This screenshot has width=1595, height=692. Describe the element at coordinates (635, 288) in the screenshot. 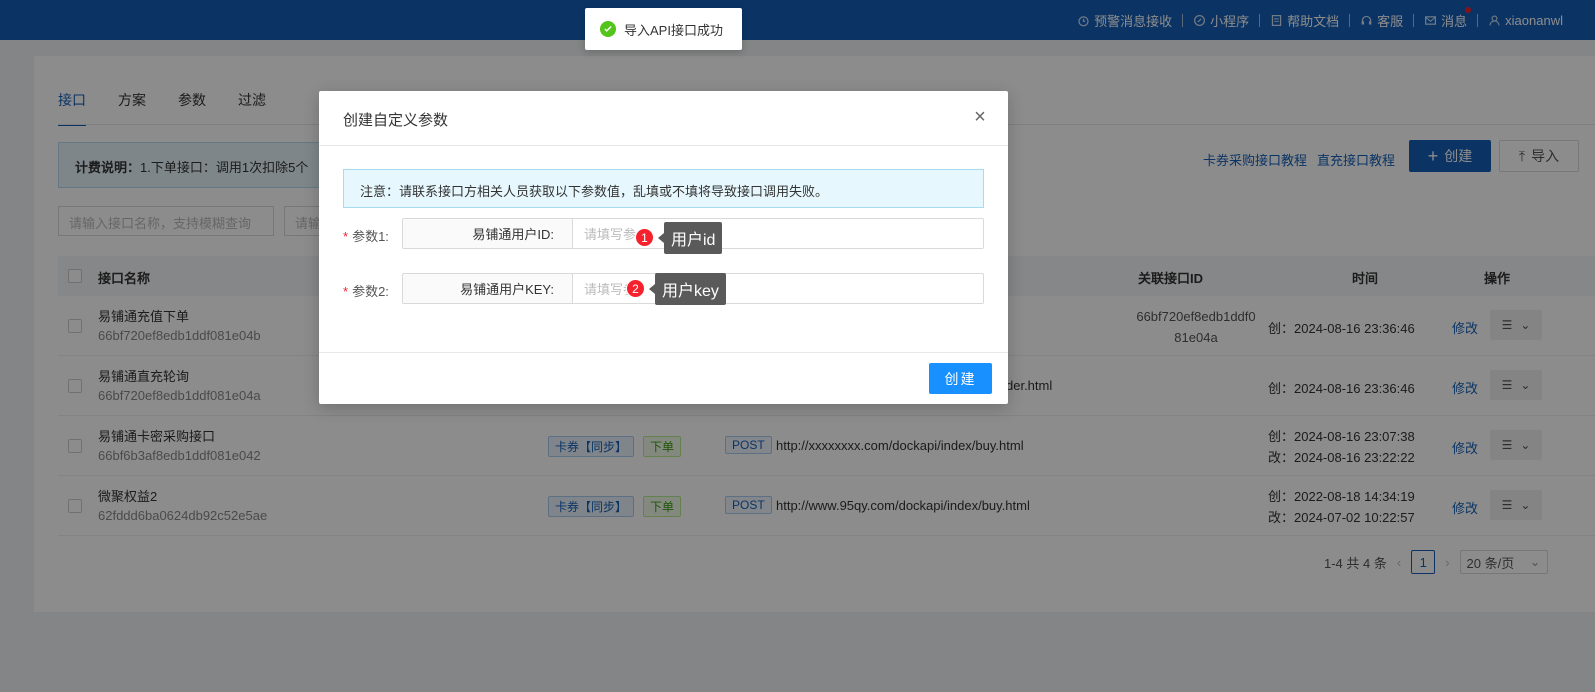

I see `annotation-badge-2: 2` at that location.